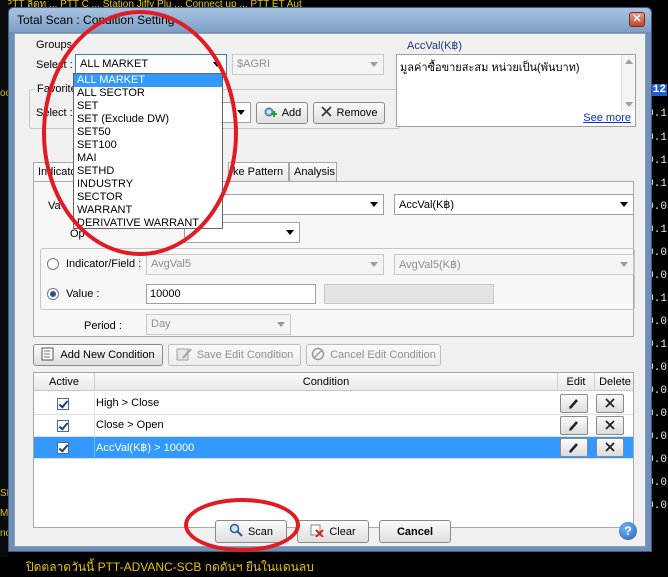 This screenshot has height=577, width=668. What do you see at coordinates (104, 264) in the screenshot?
I see `indicator-label: Indicator/Field :` at bounding box center [104, 264].